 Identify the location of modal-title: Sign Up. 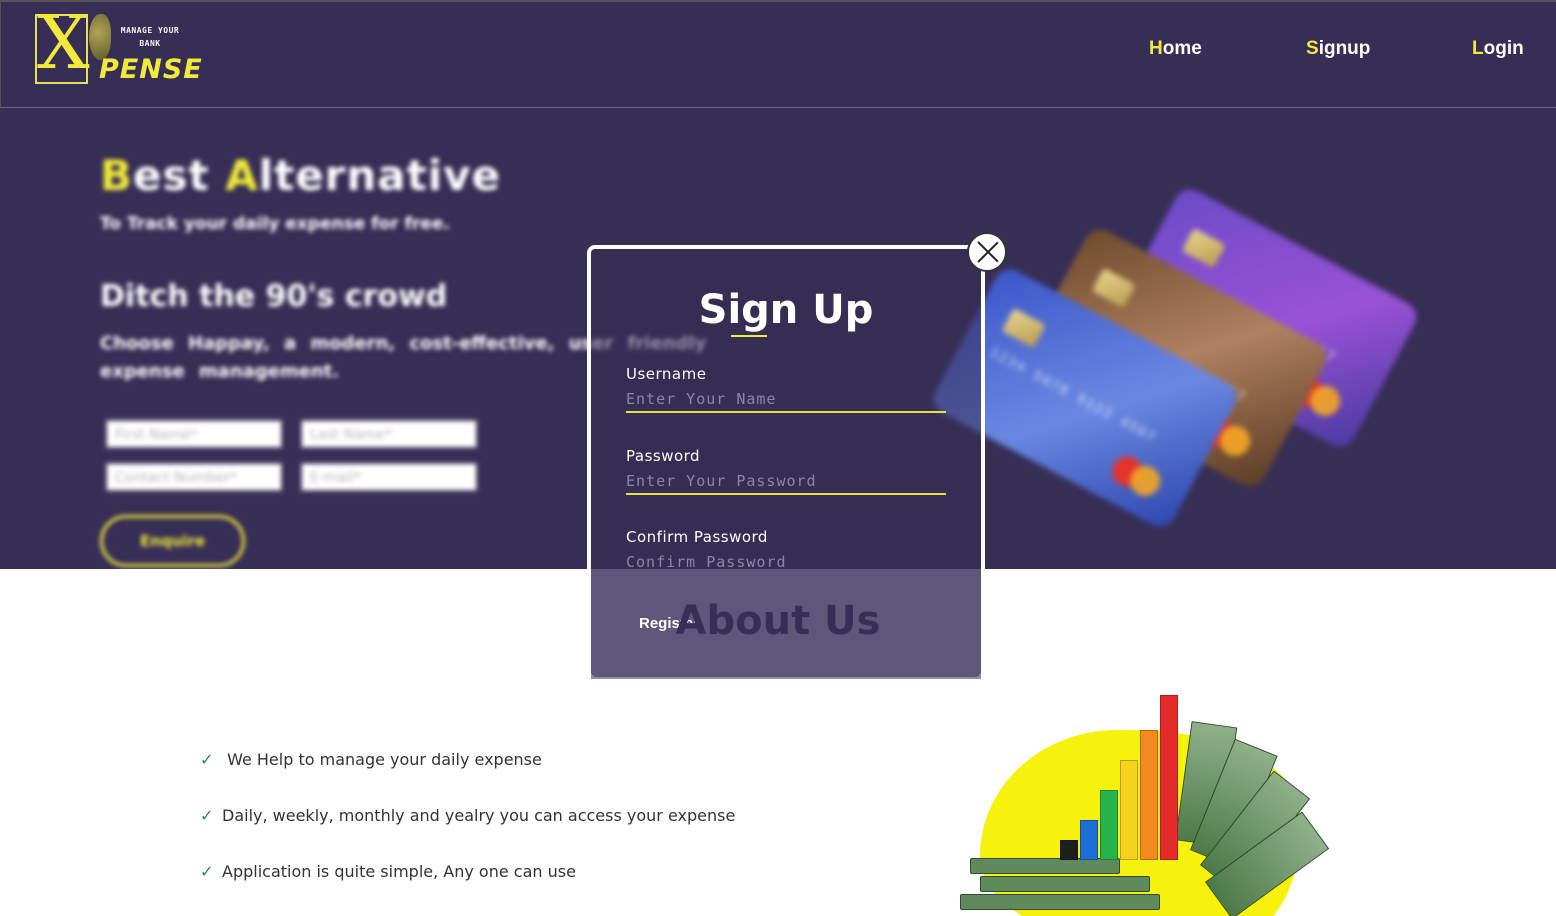
(786, 310).